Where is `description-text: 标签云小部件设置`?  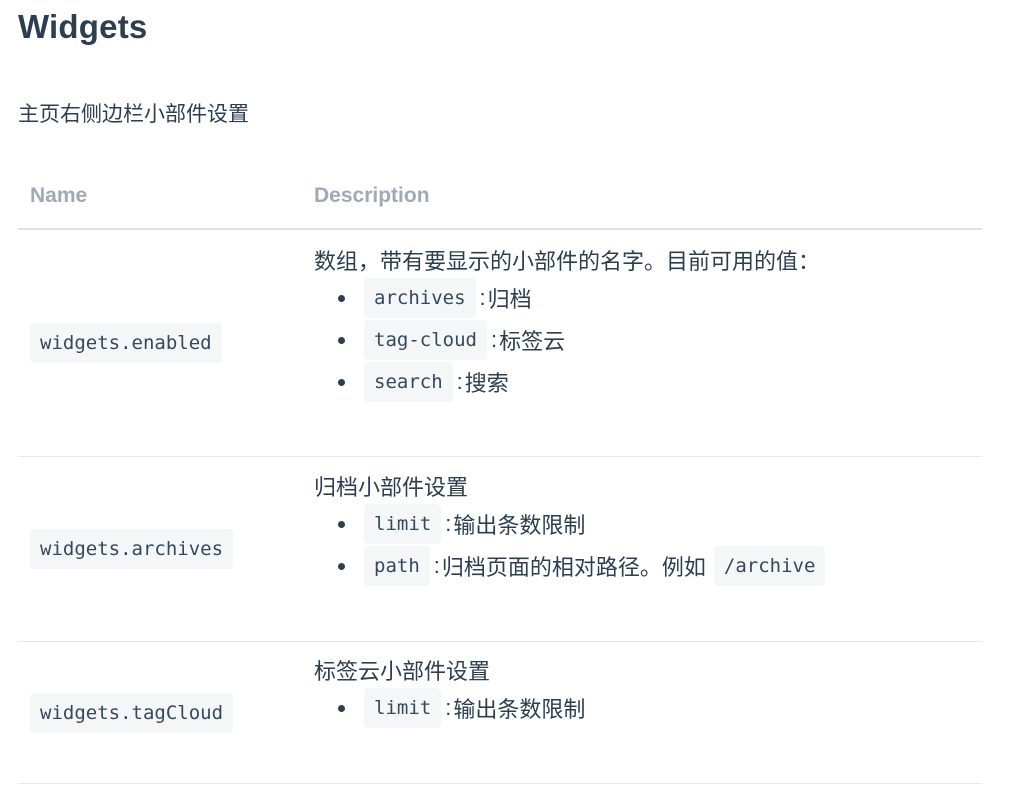 description-text: 标签云小部件设置 is located at coordinates (402, 671).